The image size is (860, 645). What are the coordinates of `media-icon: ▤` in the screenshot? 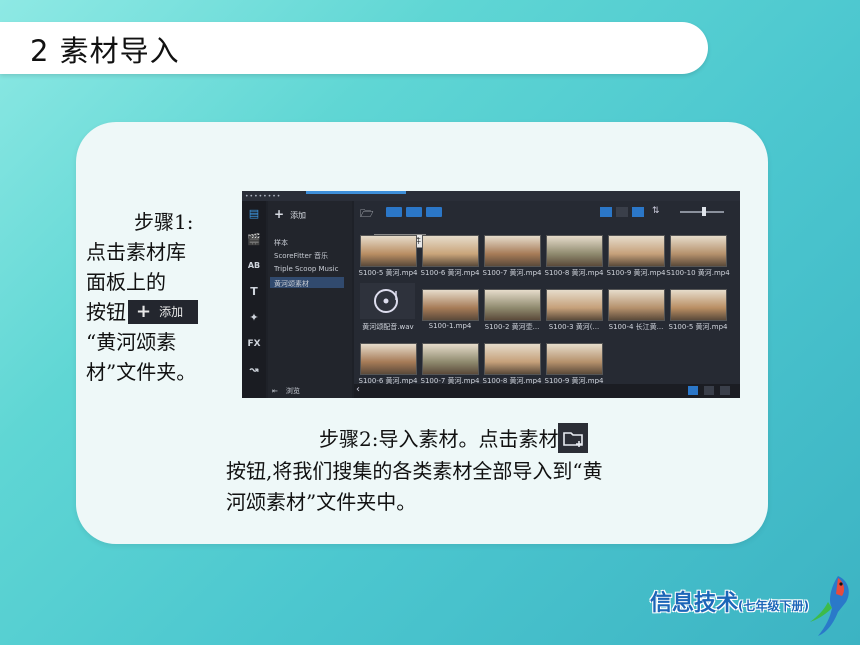 It's located at (254, 214).